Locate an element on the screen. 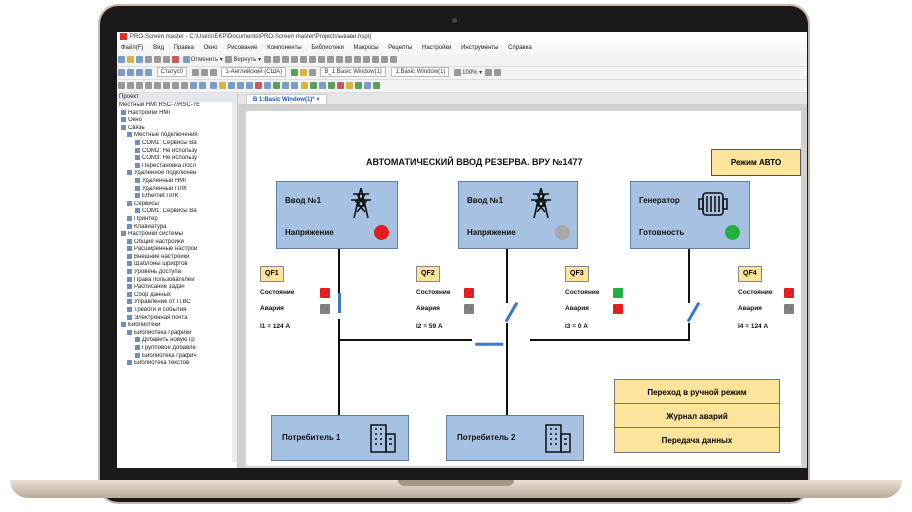  alarm-journal-button: Журнал аварий is located at coordinates (697, 416).